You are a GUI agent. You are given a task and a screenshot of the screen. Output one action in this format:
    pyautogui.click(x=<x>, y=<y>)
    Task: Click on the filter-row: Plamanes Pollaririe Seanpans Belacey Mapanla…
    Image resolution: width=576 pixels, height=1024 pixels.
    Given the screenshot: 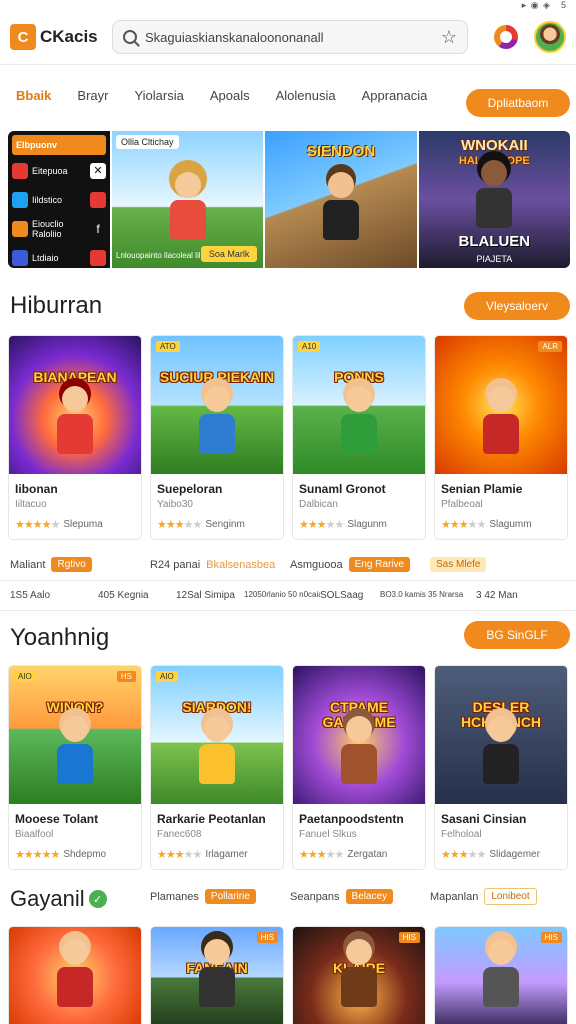 What is the action you would take?
    pyautogui.click(x=360, y=896)
    